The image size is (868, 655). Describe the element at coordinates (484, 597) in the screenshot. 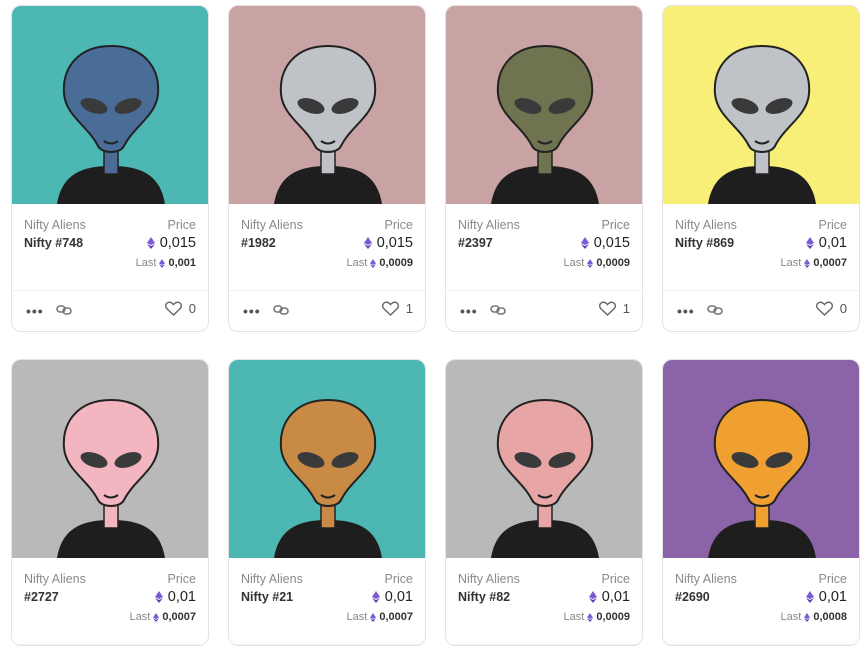

I see `nft-name: Nifty #82` at that location.